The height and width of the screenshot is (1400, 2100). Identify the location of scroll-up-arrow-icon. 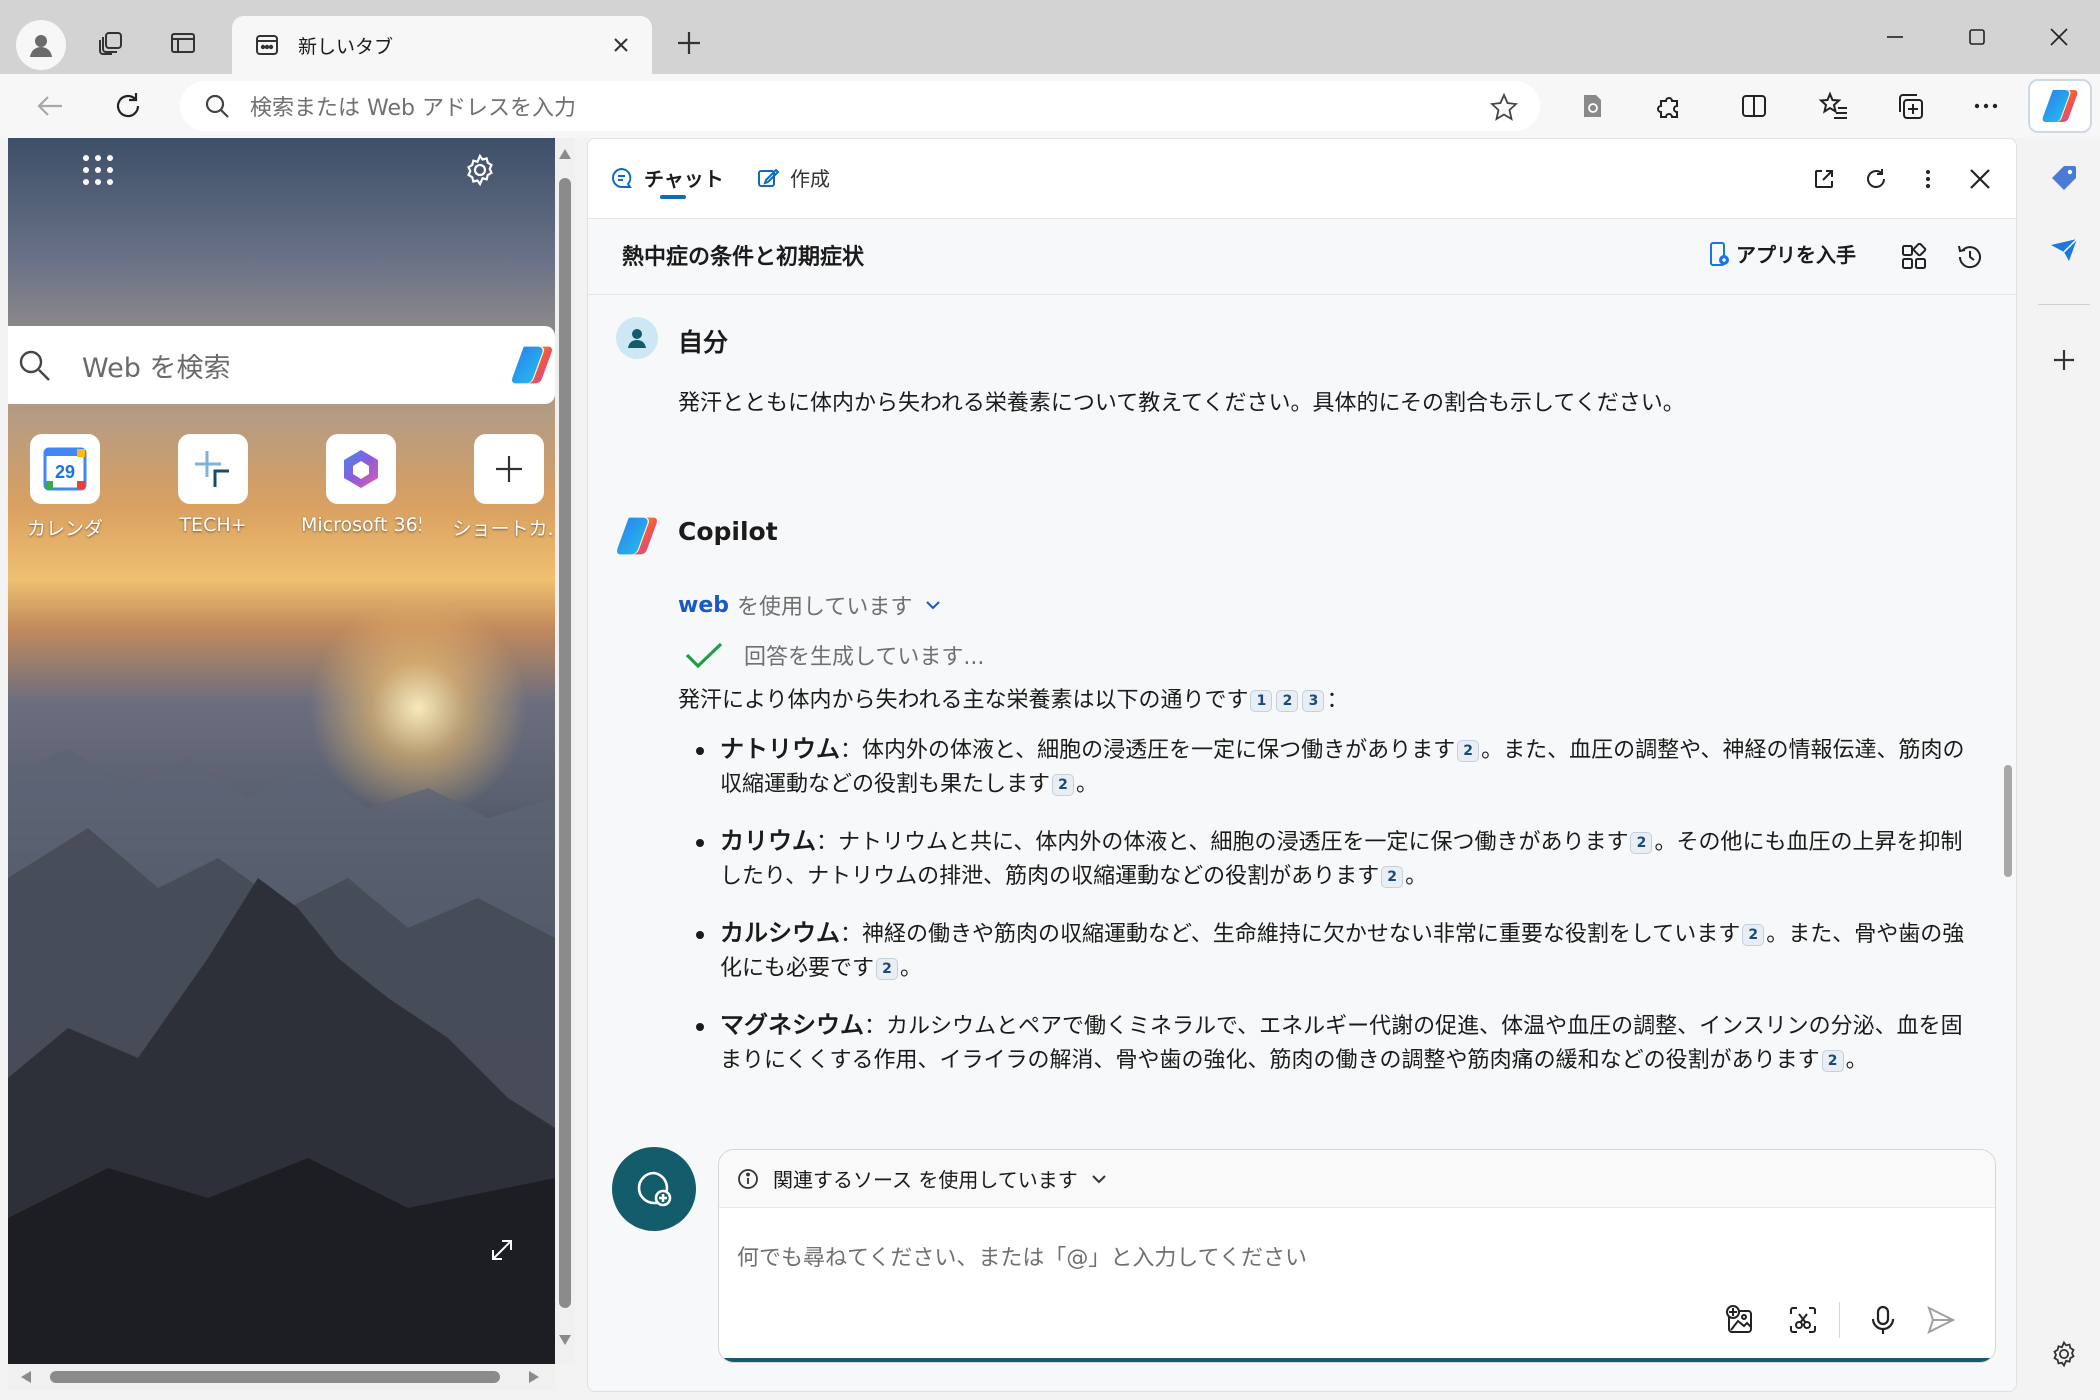
(565, 154).